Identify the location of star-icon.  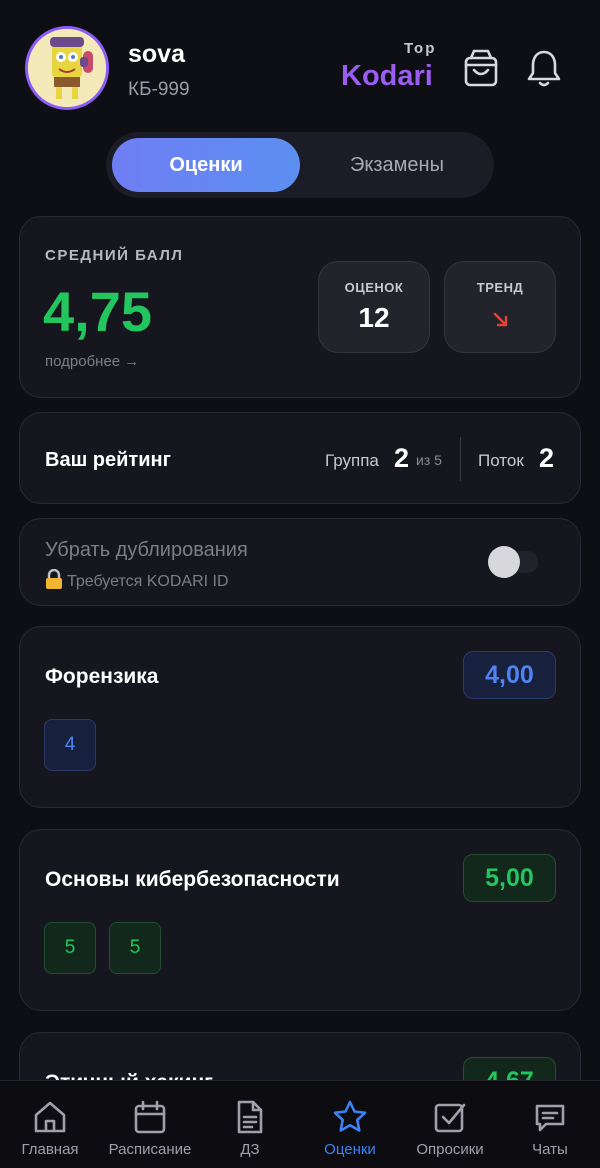
(350, 1117).